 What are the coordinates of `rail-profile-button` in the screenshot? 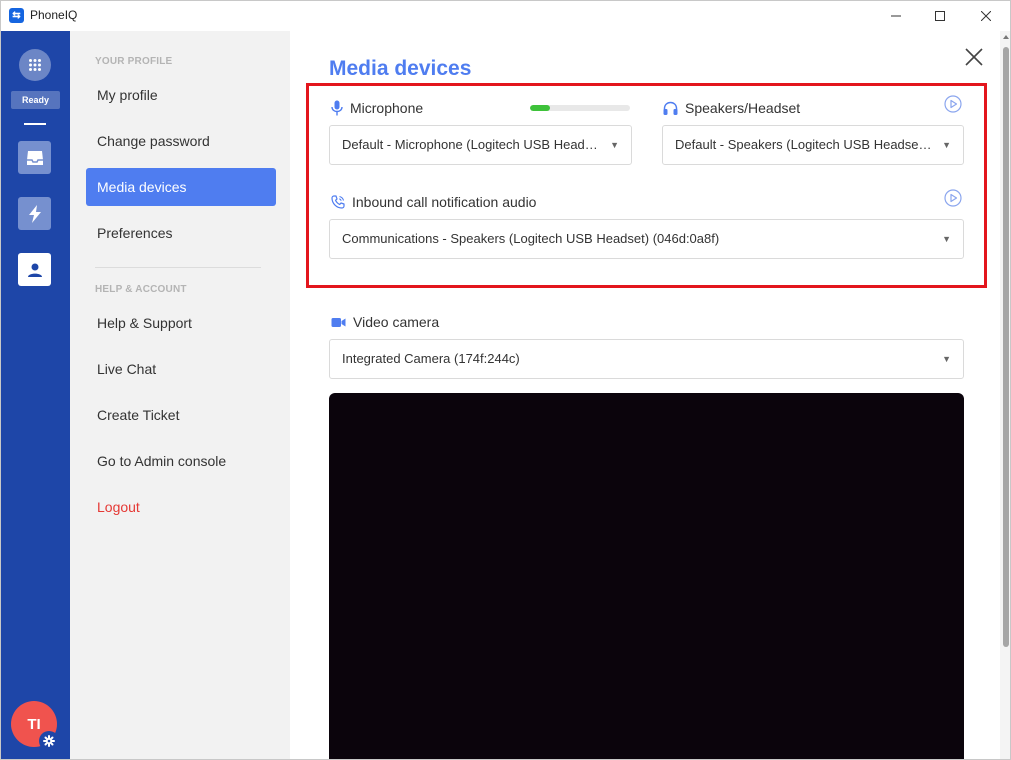 It's located at (34, 269).